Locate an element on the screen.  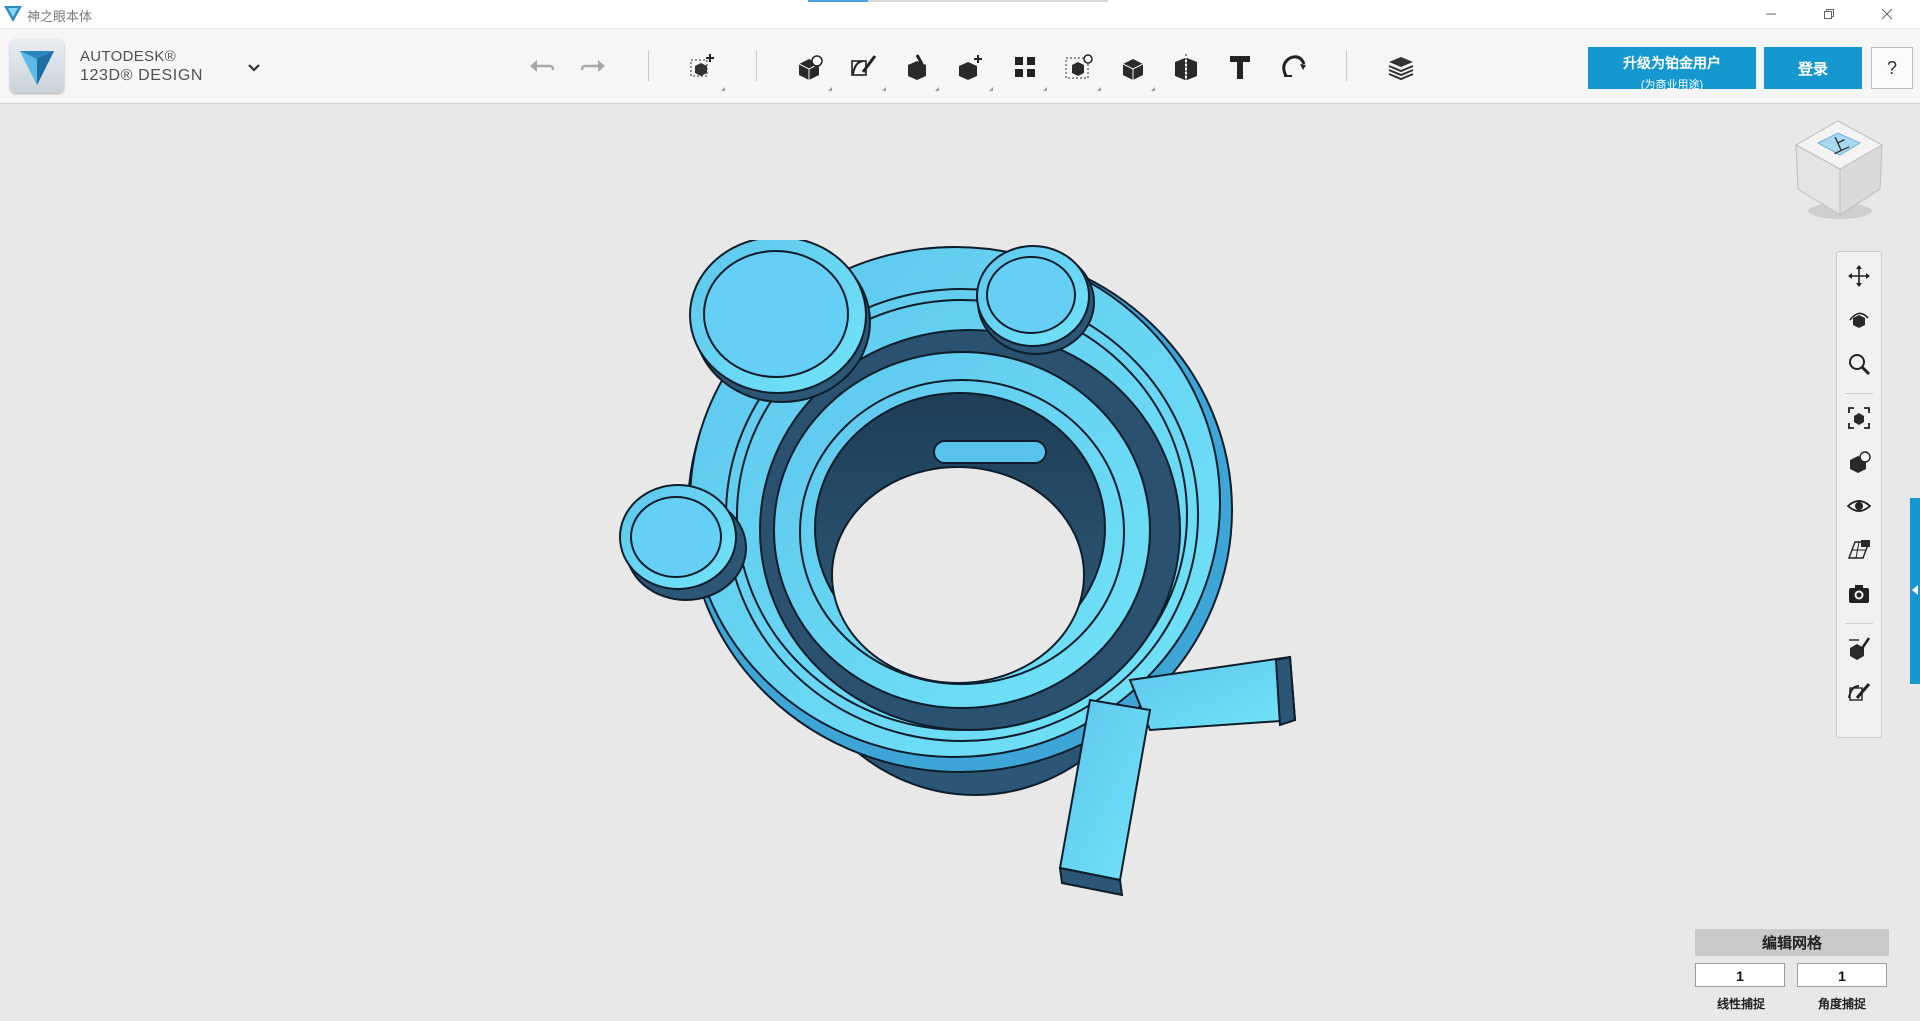
window-title: 神之眼本体 is located at coordinates (60, 16).